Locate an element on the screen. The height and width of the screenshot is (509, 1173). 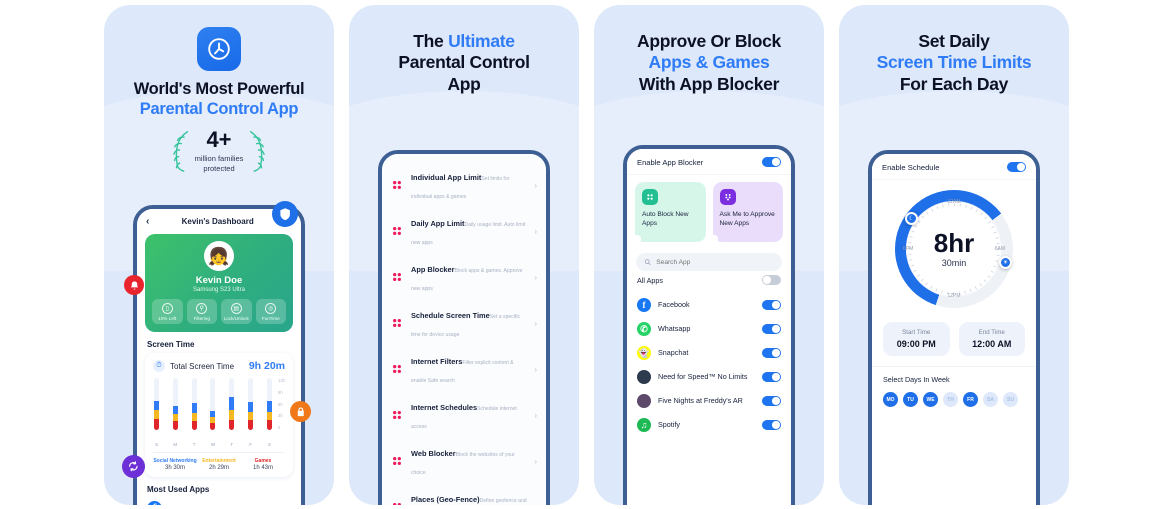
day-chip: FR is located at coordinates (970, 399).